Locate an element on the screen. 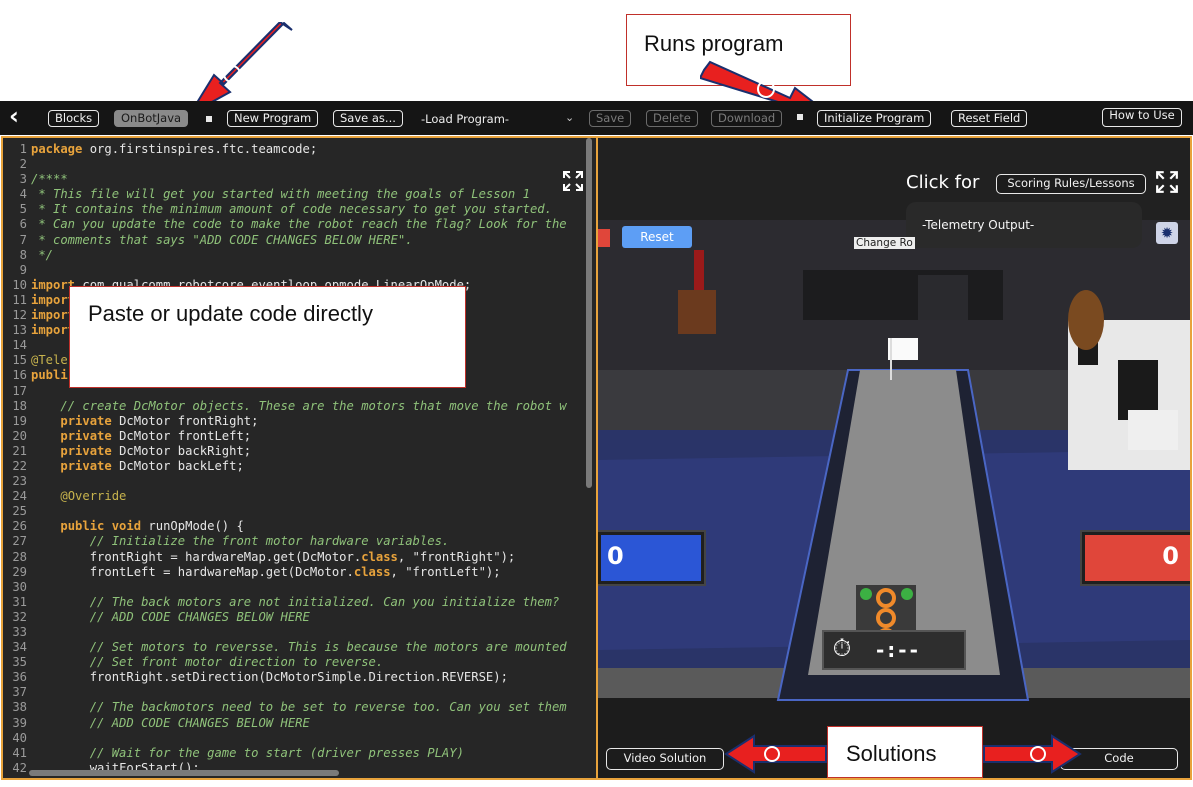 This screenshot has height=787, width=1193. change-robot-button: Change Ro is located at coordinates (884, 243).